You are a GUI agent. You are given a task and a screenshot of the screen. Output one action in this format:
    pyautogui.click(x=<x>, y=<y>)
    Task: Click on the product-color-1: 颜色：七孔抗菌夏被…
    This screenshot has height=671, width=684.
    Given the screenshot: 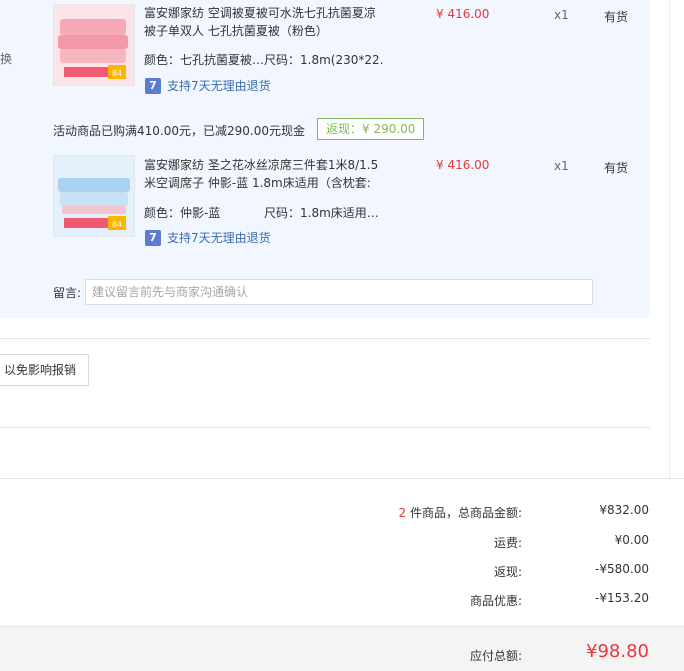 What is the action you would take?
    pyautogui.click(x=204, y=60)
    